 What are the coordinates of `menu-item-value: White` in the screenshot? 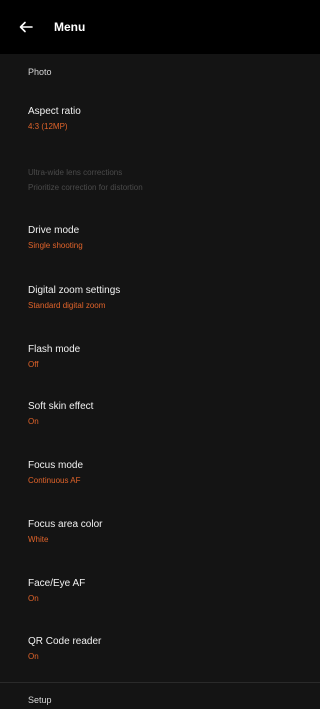 It's located at (38, 539).